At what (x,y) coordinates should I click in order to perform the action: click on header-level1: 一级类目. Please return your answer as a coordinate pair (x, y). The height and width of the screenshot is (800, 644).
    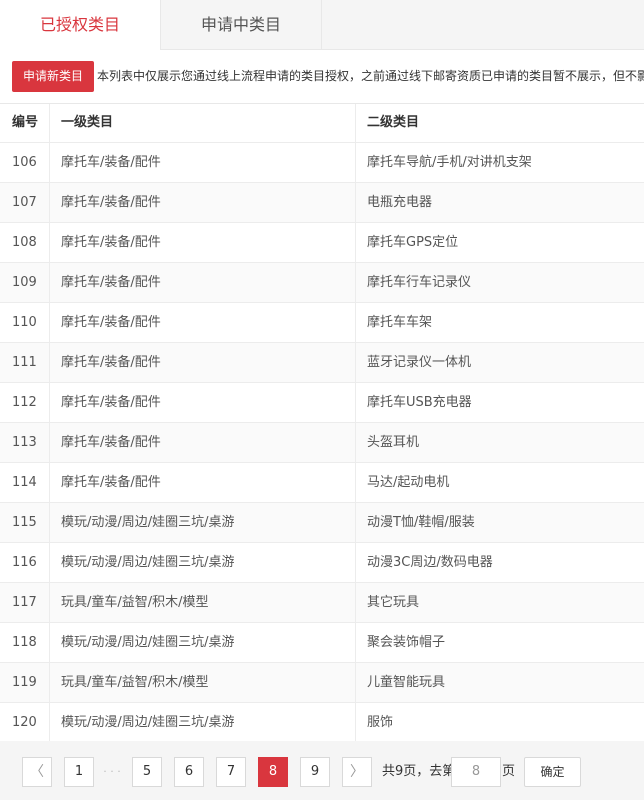
    Looking at the image, I should click on (203, 123).